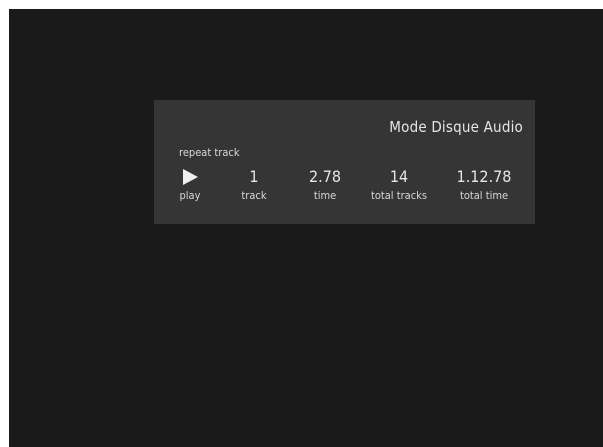  I want to click on time-label: time, so click(325, 195).